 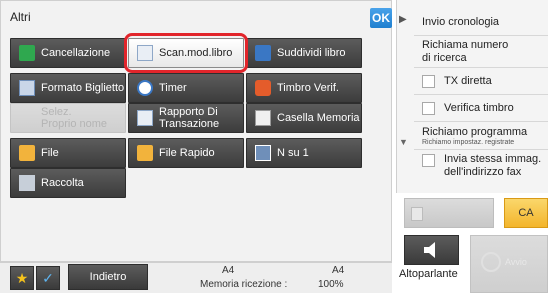 I want to click on erase-icon, so click(x=27, y=53).